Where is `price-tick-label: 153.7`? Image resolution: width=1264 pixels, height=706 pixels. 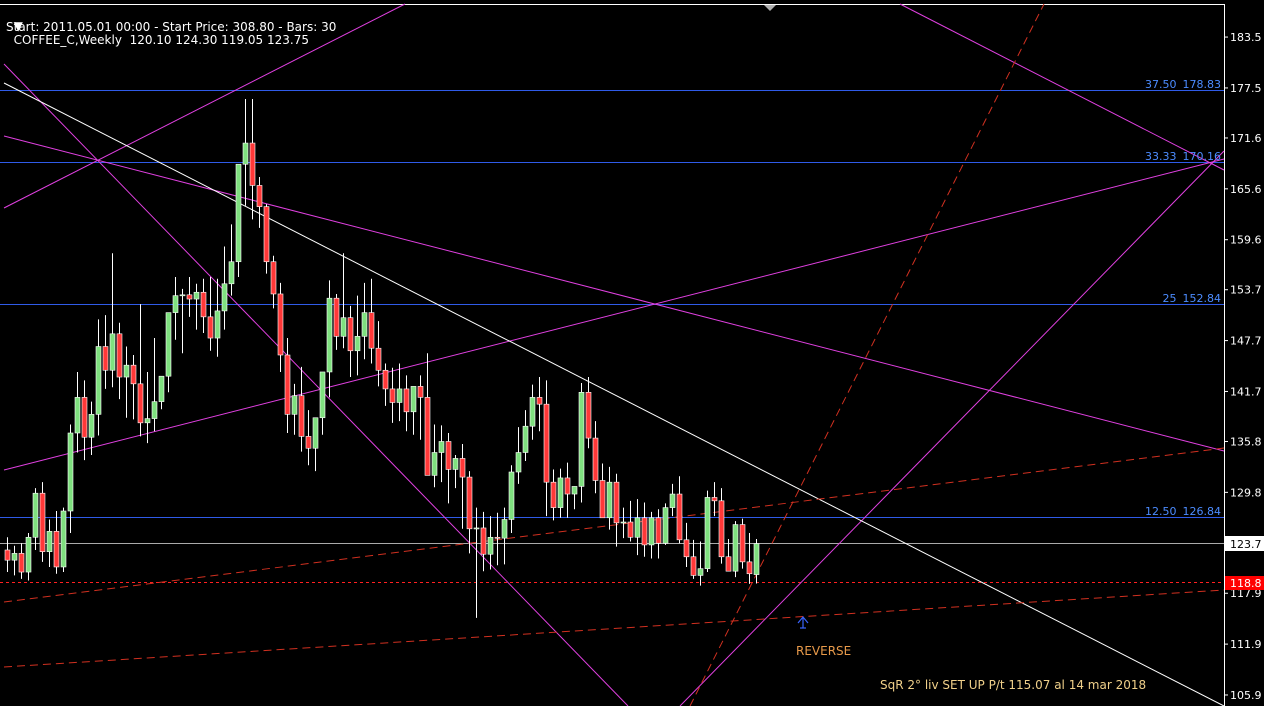
price-tick-label: 153.7 is located at coordinates (1246, 290).